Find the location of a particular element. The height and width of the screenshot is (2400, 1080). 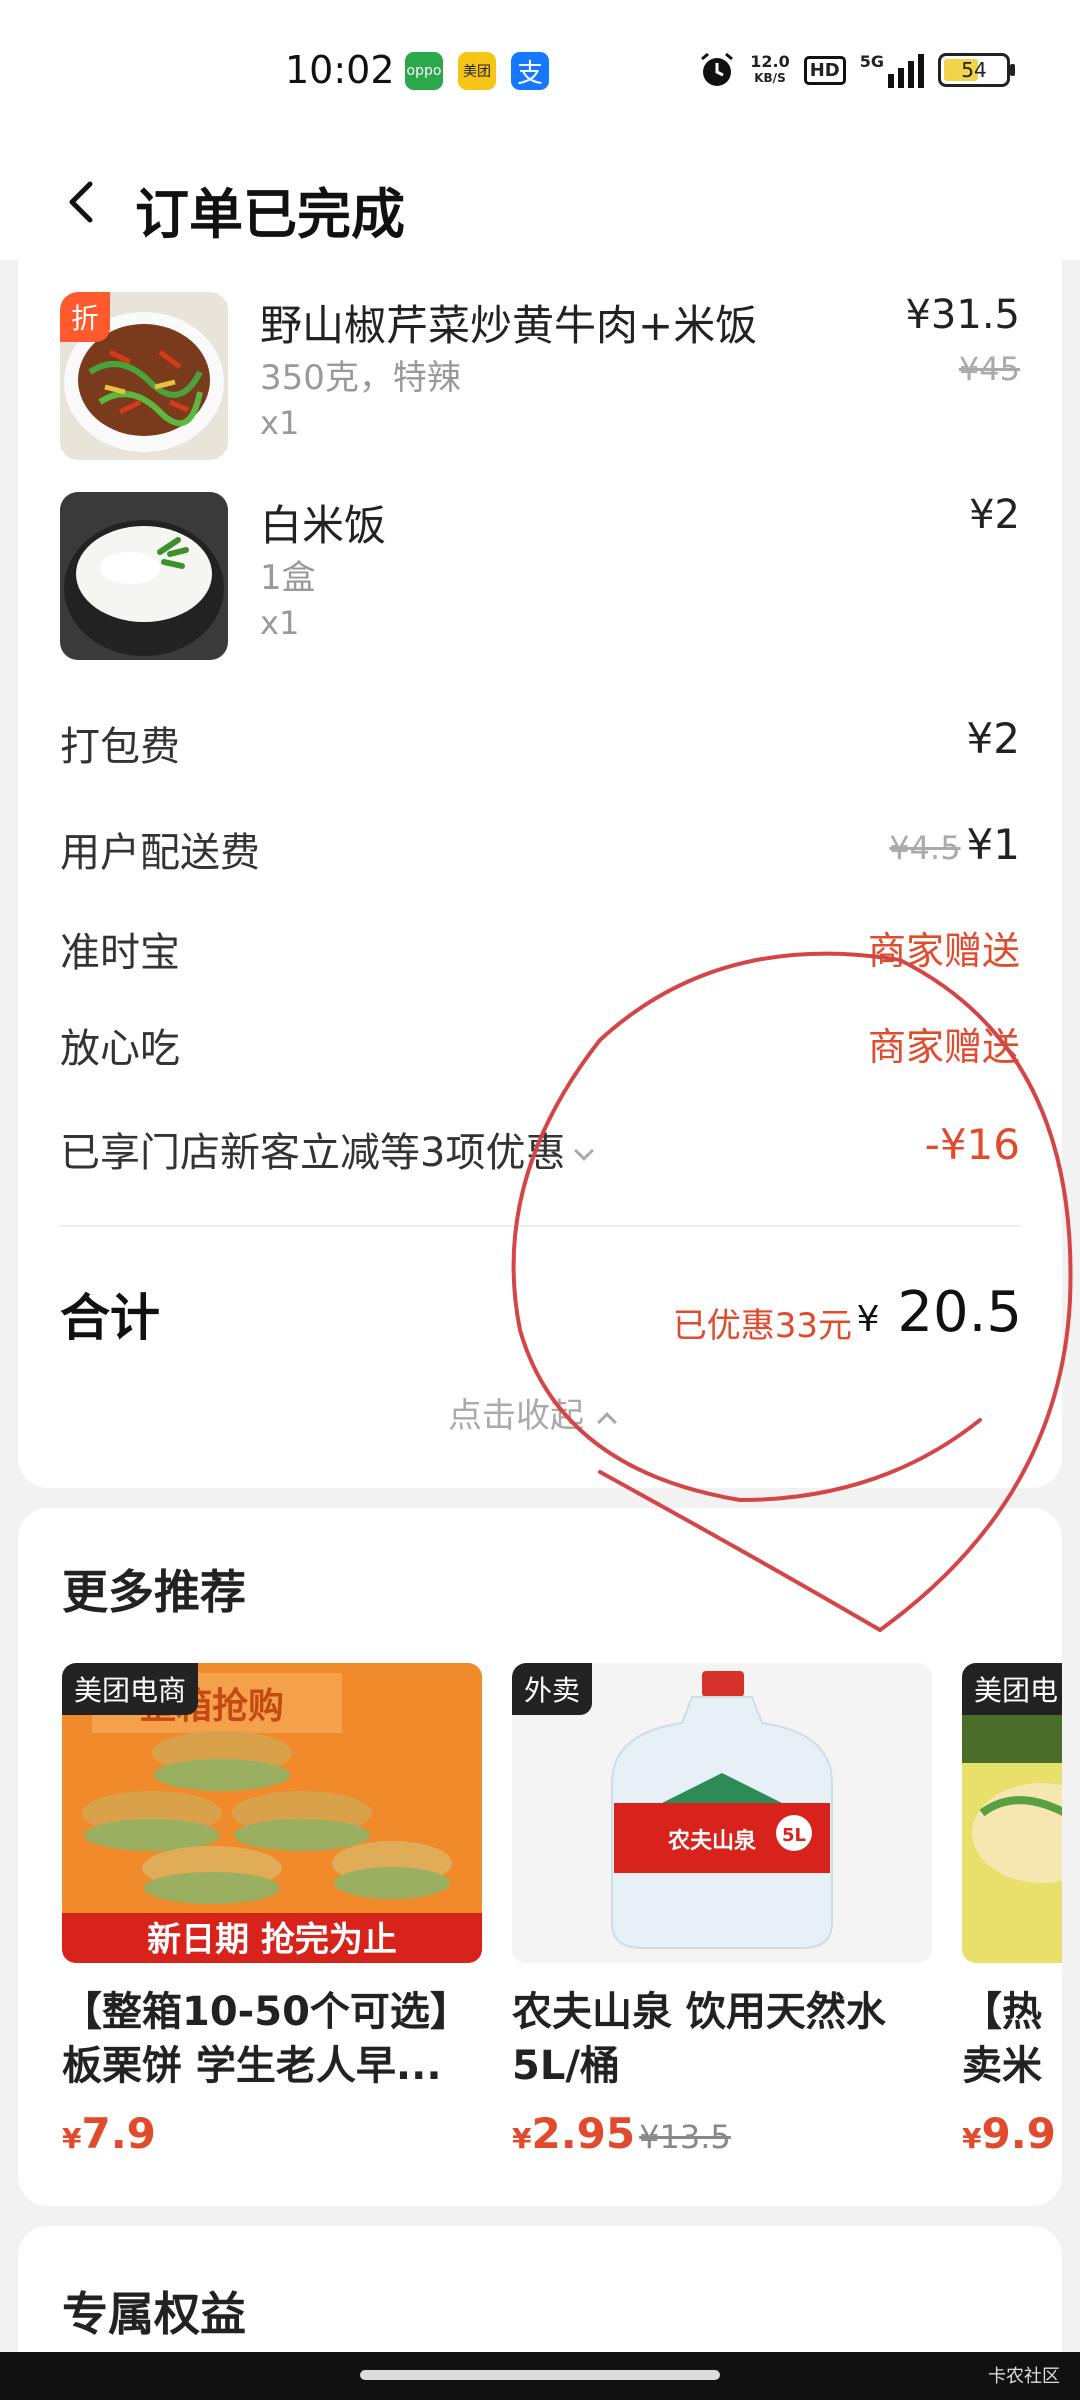

bottle-size-text: 5L is located at coordinates (794, 1835).